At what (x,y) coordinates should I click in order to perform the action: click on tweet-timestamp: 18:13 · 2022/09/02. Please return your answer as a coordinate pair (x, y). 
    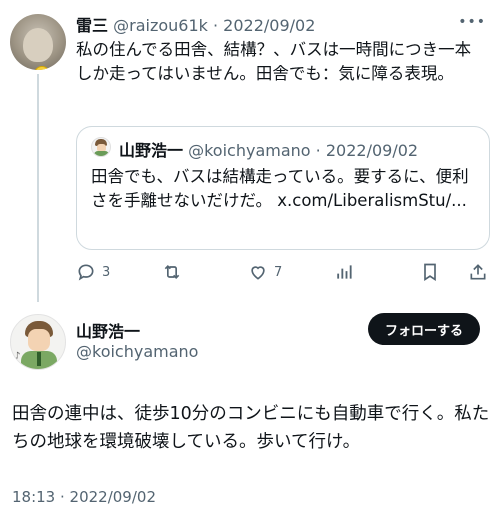
    Looking at the image, I should click on (84, 497).